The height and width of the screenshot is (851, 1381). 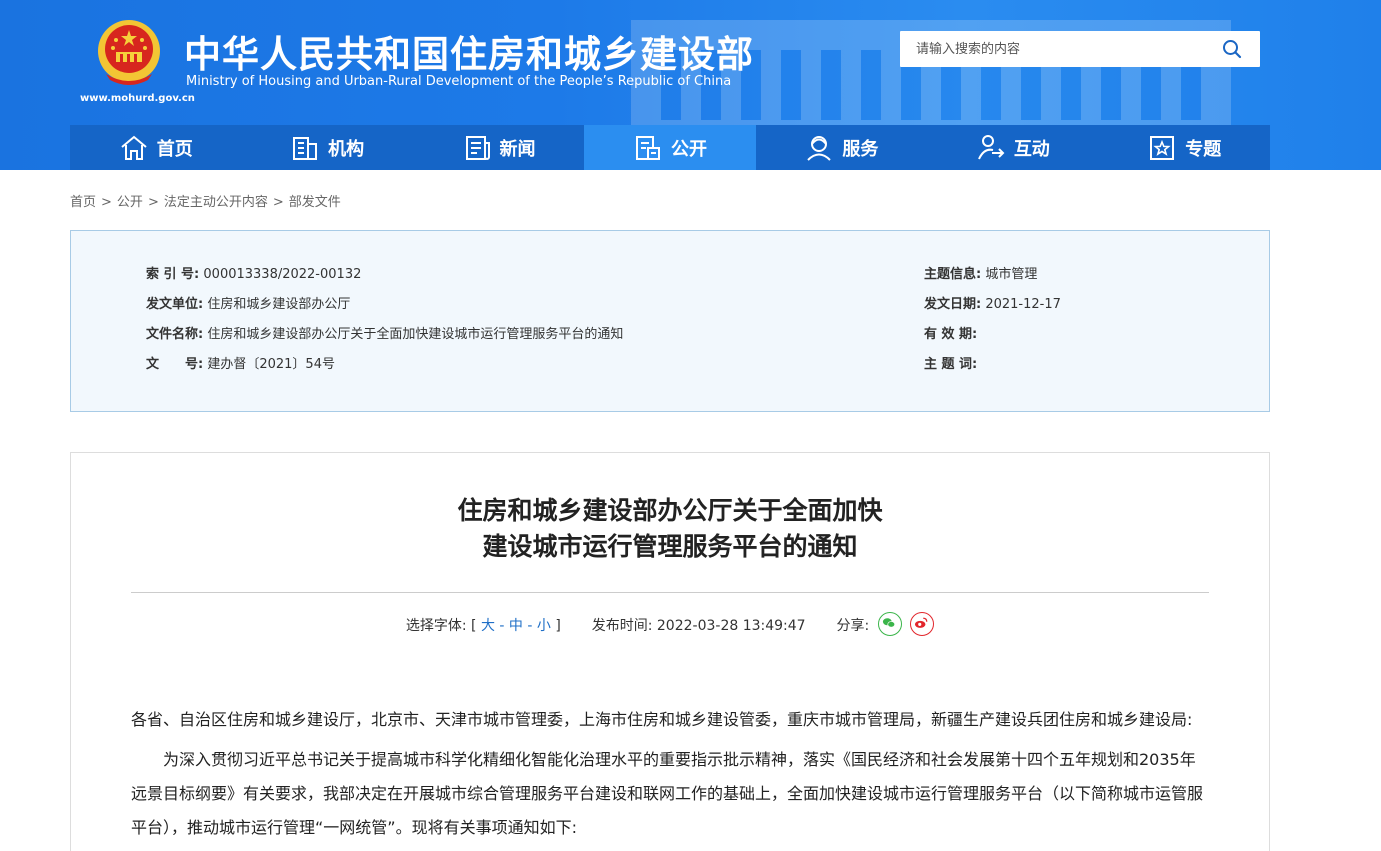 What do you see at coordinates (953, 304) in the screenshot?
I see `info-date-label: 发文日期:` at bounding box center [953, 304].